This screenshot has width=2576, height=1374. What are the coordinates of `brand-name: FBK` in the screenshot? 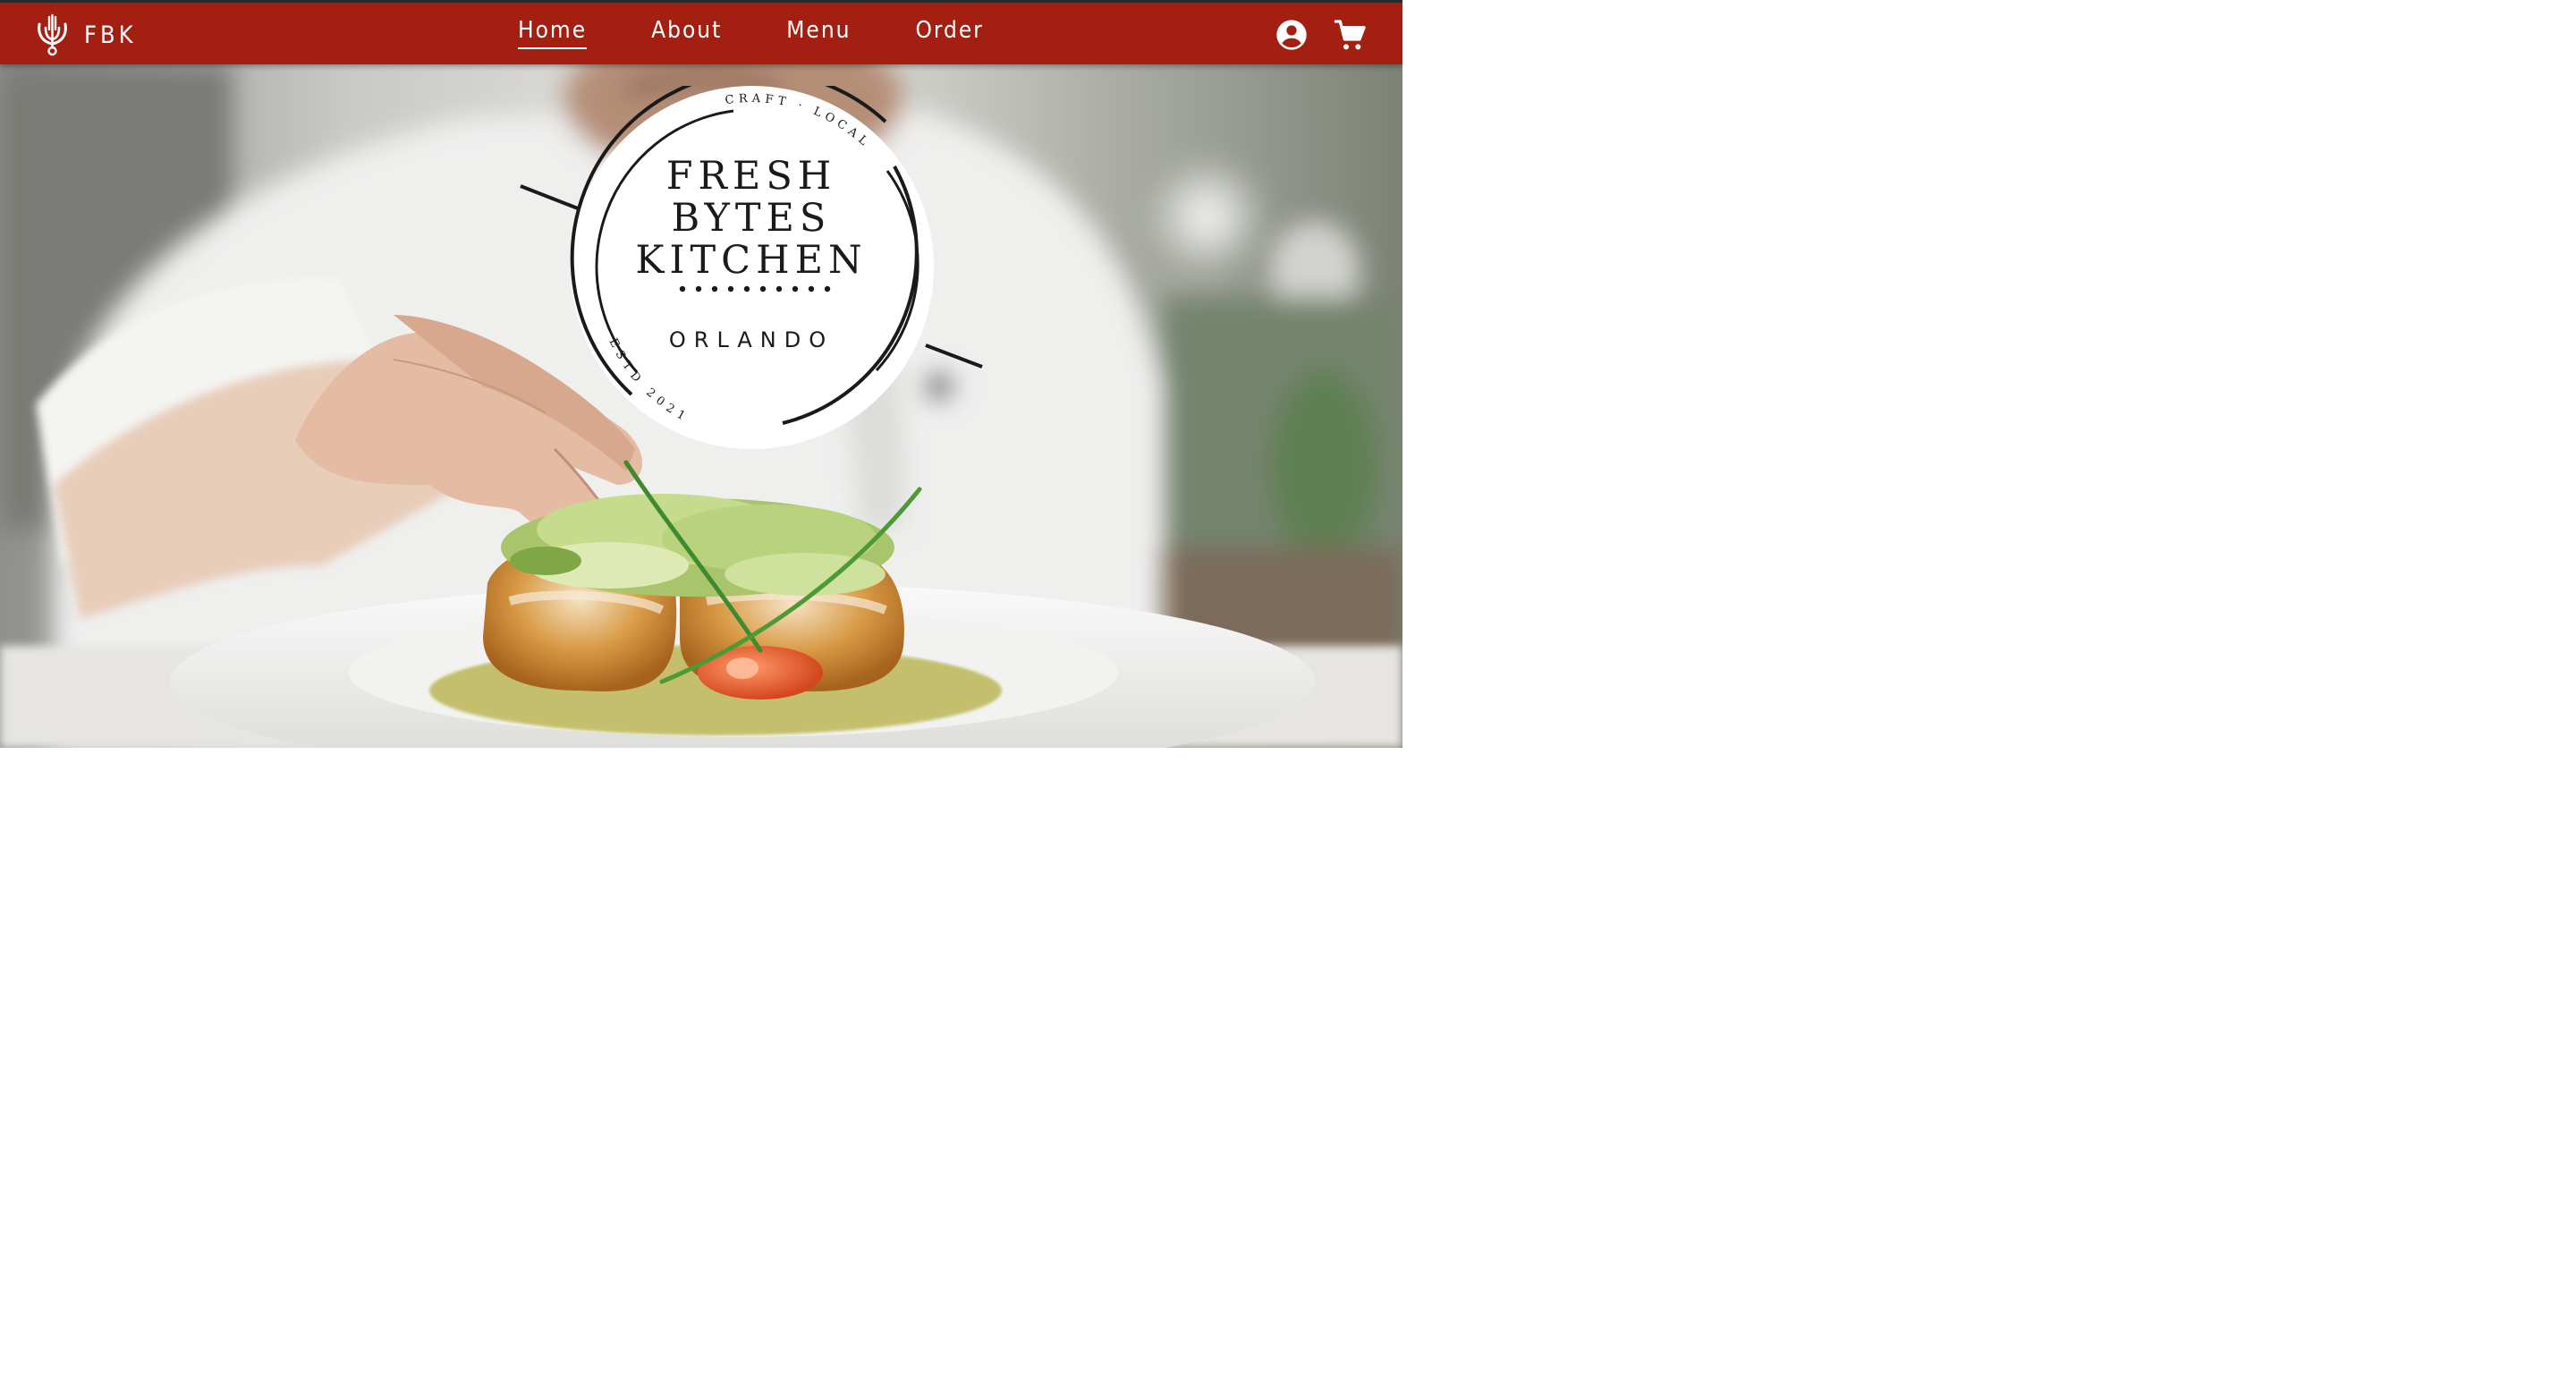 It's located at (110, 35).